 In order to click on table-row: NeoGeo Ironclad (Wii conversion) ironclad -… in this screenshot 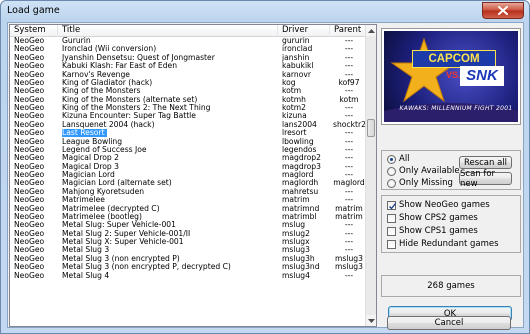, I will do `click(188, 49)`.